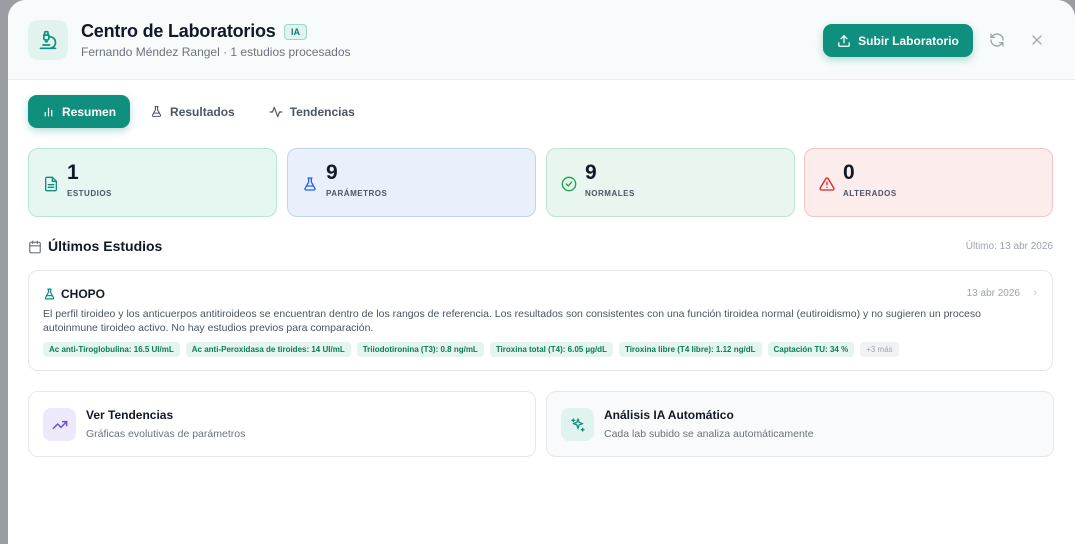 Image resolution: width=1075 pixels, height=544 pixels. What do you see at coordinates (130, 415) in the screenshot?
I see `card-title: Ver Tendencias` at bounding box center [130, 415].